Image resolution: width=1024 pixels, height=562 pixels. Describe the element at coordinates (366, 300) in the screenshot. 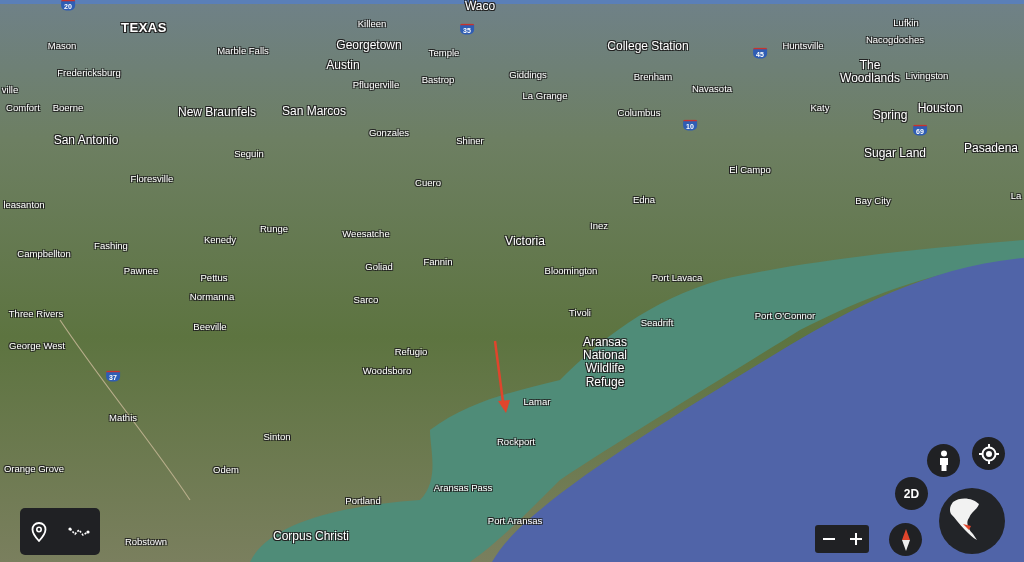

I see `place-label: Sarco` at that location.